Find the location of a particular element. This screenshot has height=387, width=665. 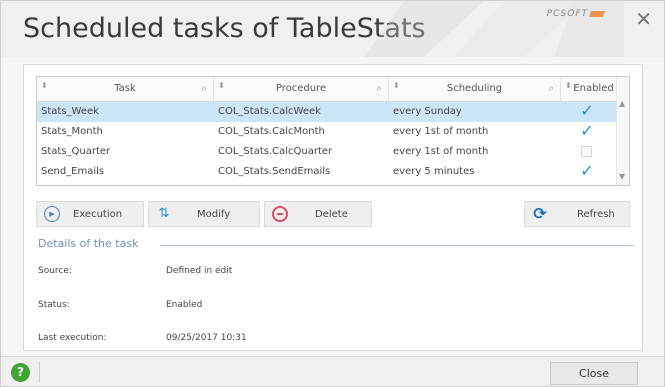

delete-icon is located at coordinates (280, 214).